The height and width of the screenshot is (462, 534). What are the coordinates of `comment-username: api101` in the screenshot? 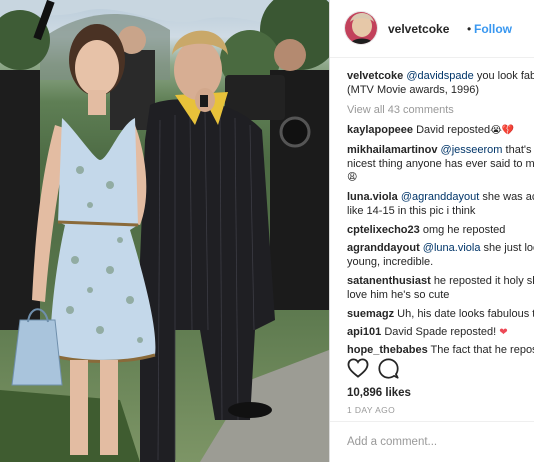 It's located at (364, 332).